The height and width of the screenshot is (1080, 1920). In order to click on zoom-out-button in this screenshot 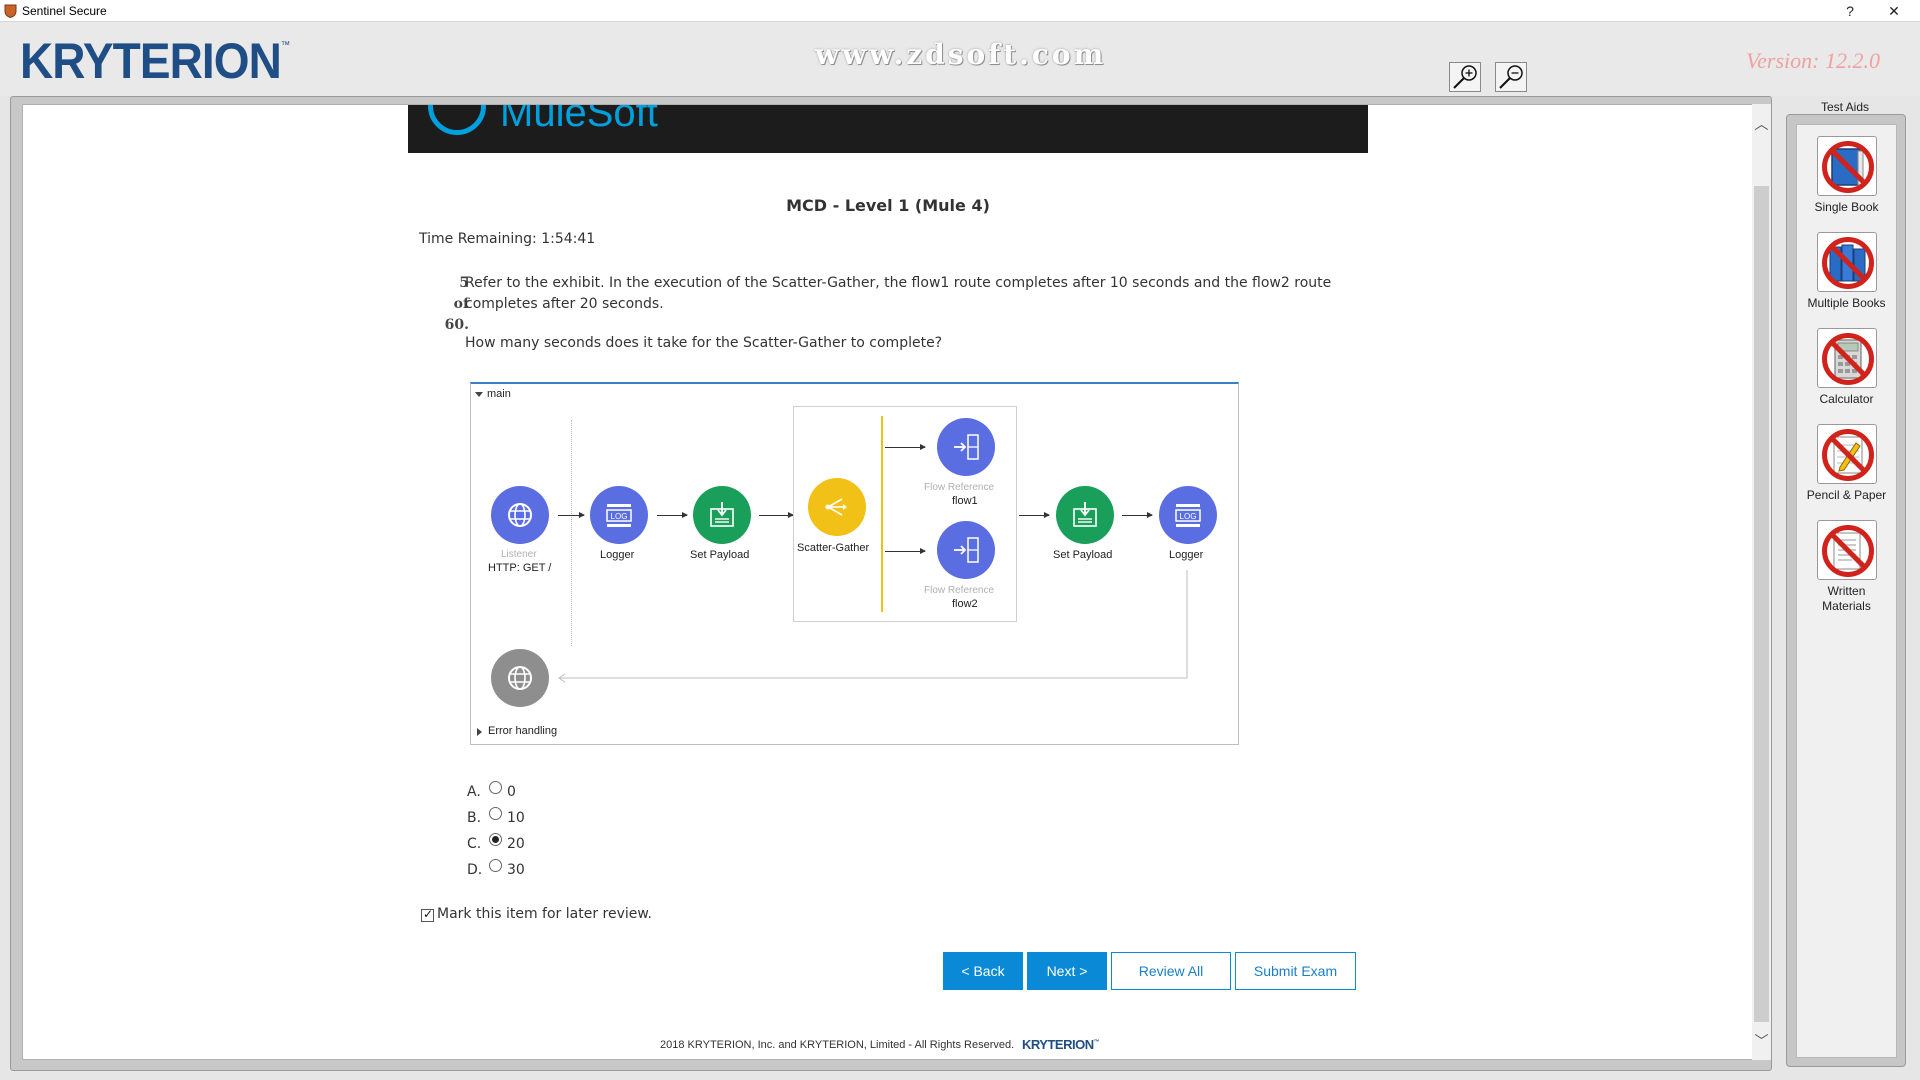, I will do `click(1511, 77)`.